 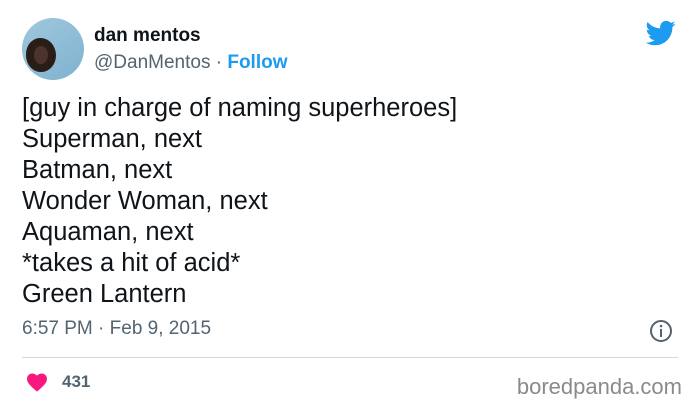 What do you see at coordinates (58, 382) in the screenshot?
I see `like-button: 431` at bounding box center [58, 382].